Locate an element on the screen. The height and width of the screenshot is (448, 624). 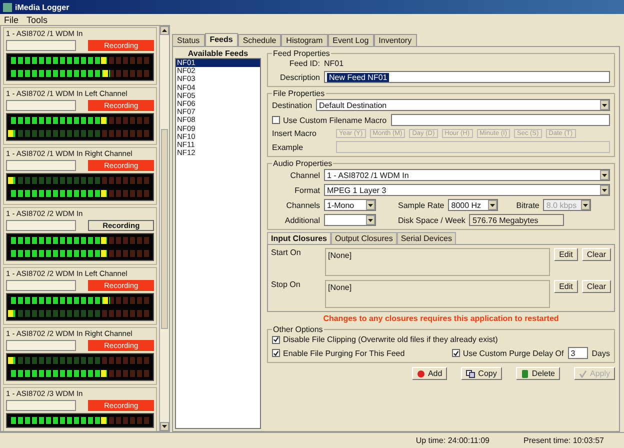
checkbox-label: Enable File Purging For This Feed is located at coordinates (344, 353).